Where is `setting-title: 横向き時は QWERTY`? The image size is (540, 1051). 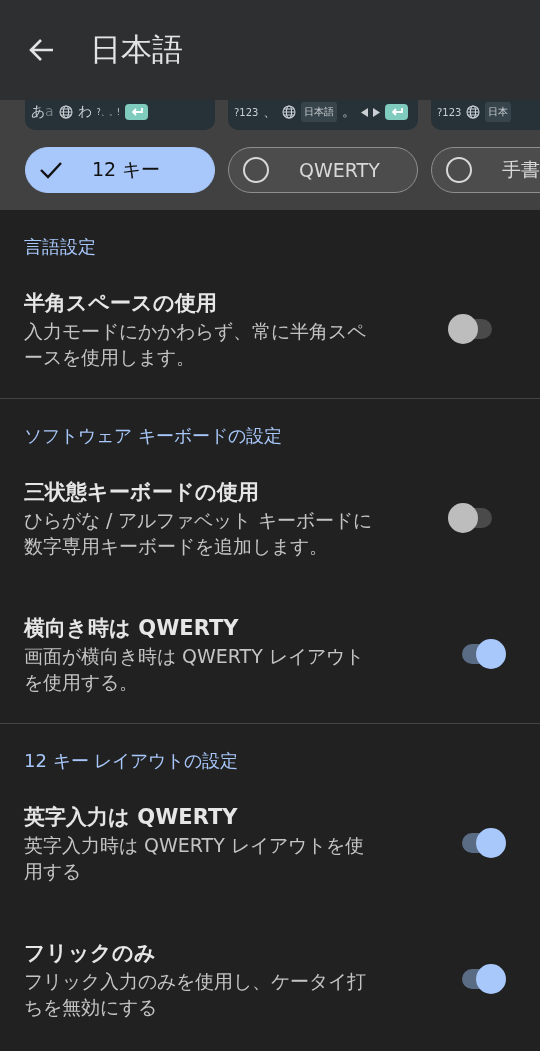
setting-title: 横向き時は QWERTY is located at coordinates (132, 628).